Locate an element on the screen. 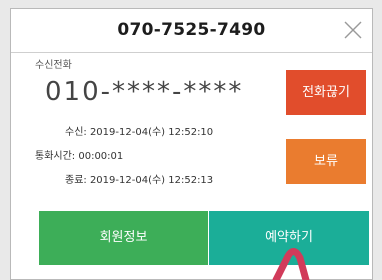  member-info-button-label: 회원정보 is located at coordinates (123, 237).